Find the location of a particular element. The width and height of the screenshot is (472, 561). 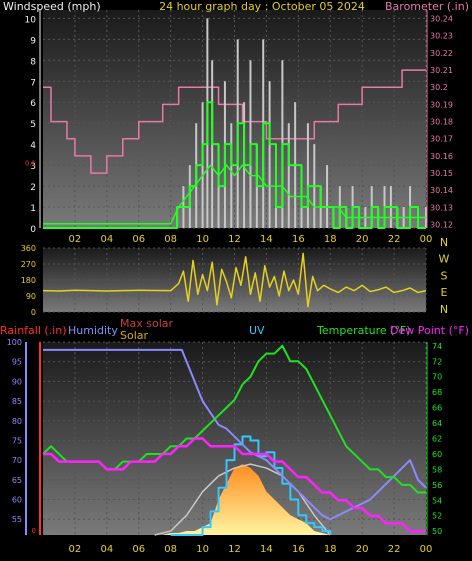

temp-tick-label: 64 is located at coordinates (437, 423).